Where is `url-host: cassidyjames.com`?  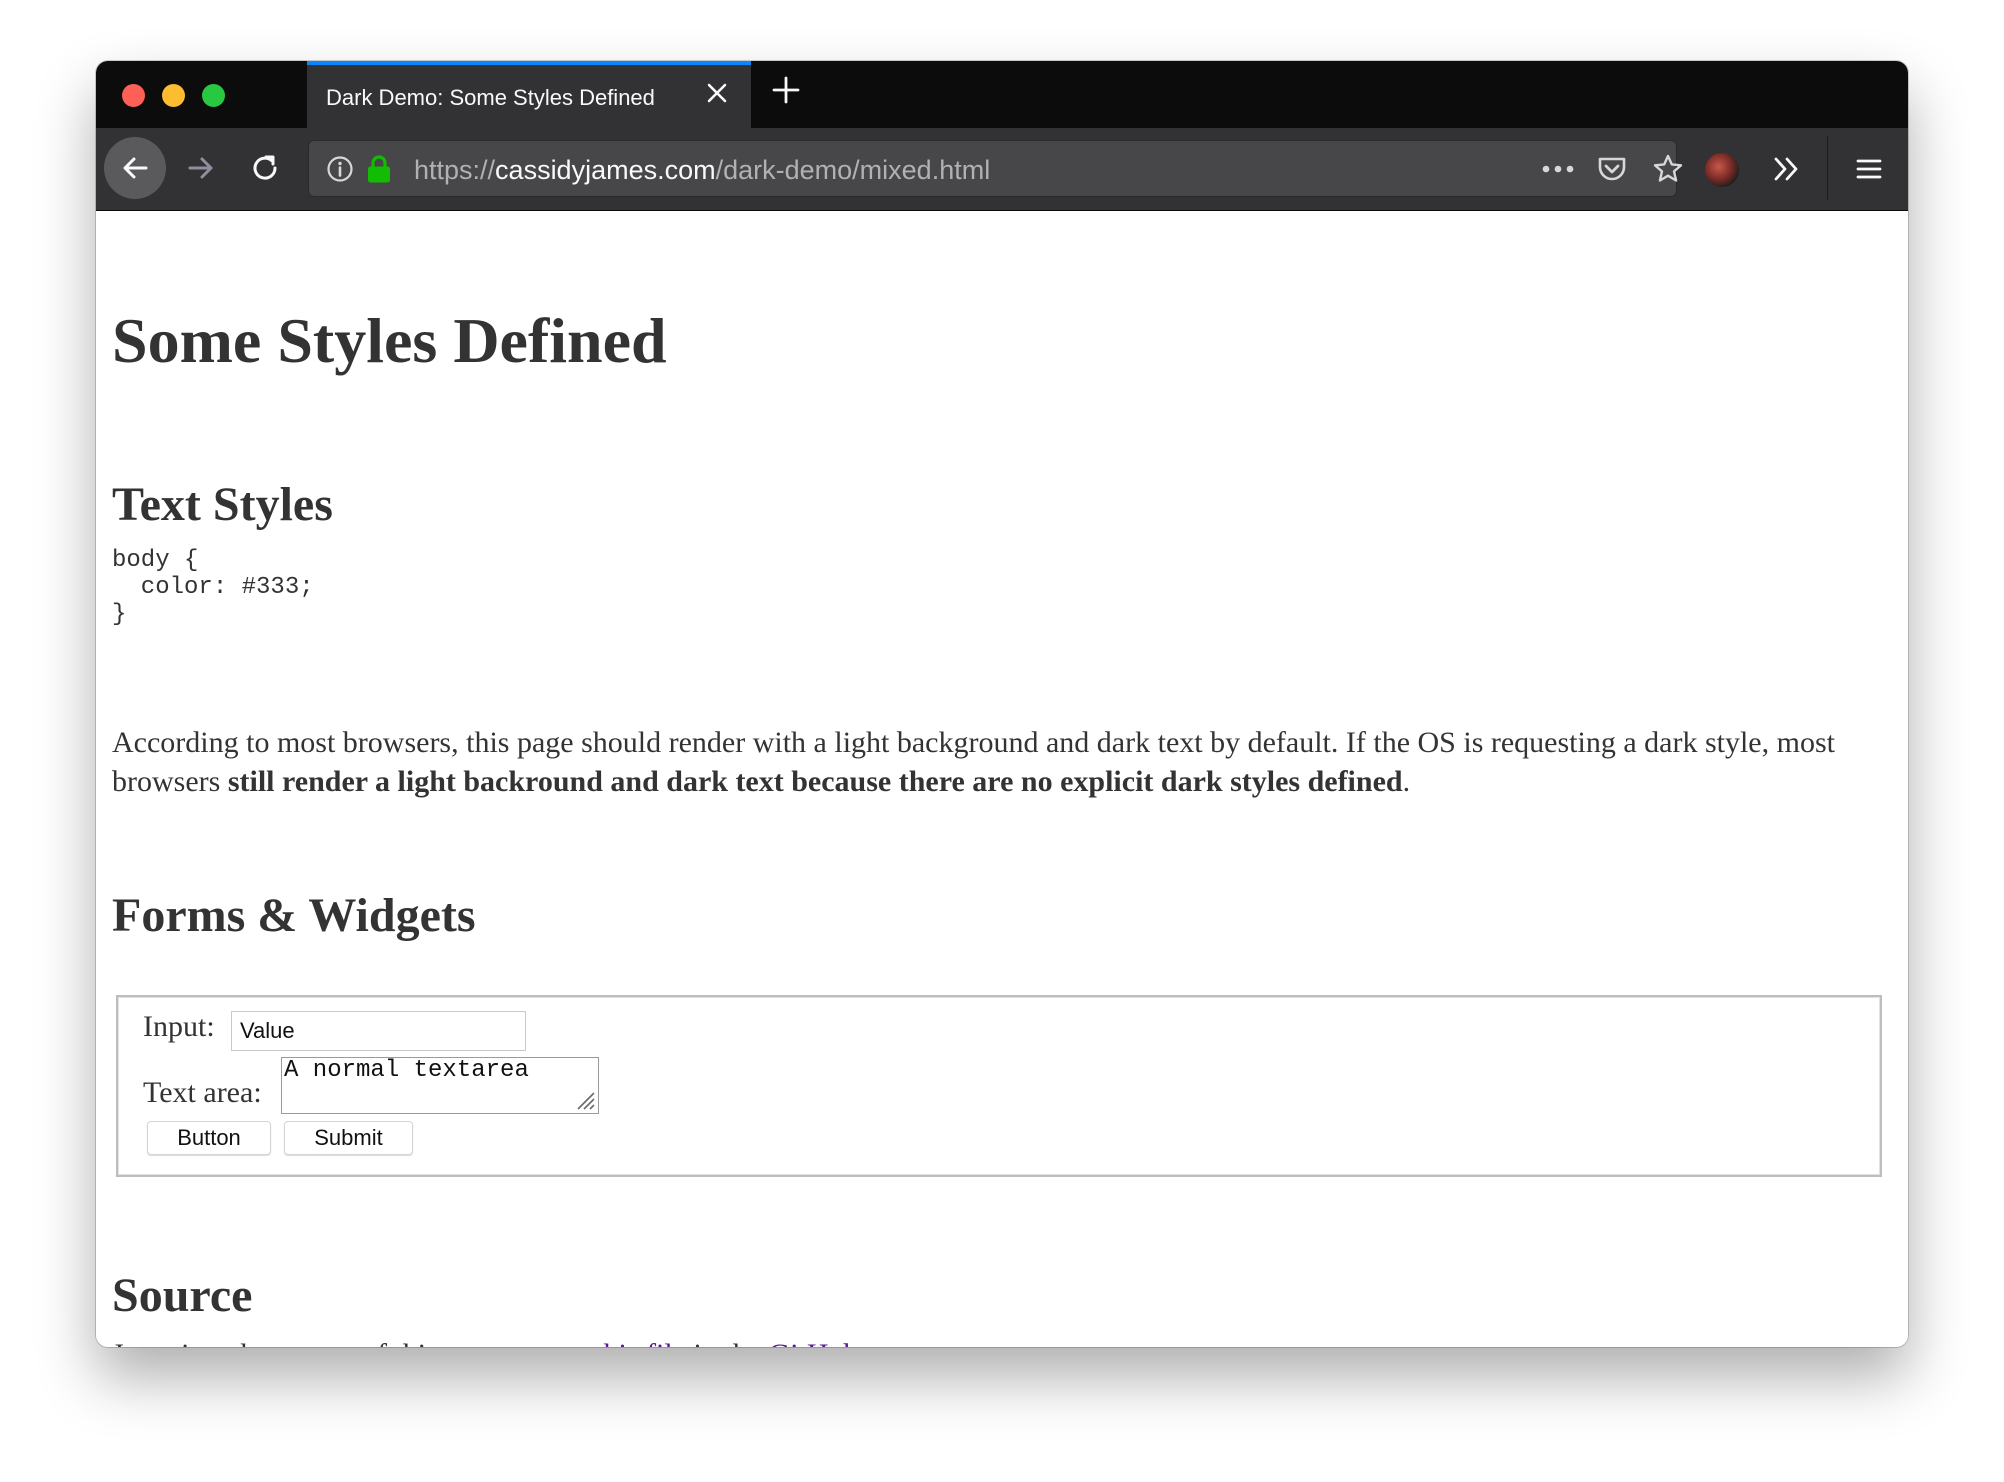 url-host: cassidyjames.com is located at coordinates (605, 170).